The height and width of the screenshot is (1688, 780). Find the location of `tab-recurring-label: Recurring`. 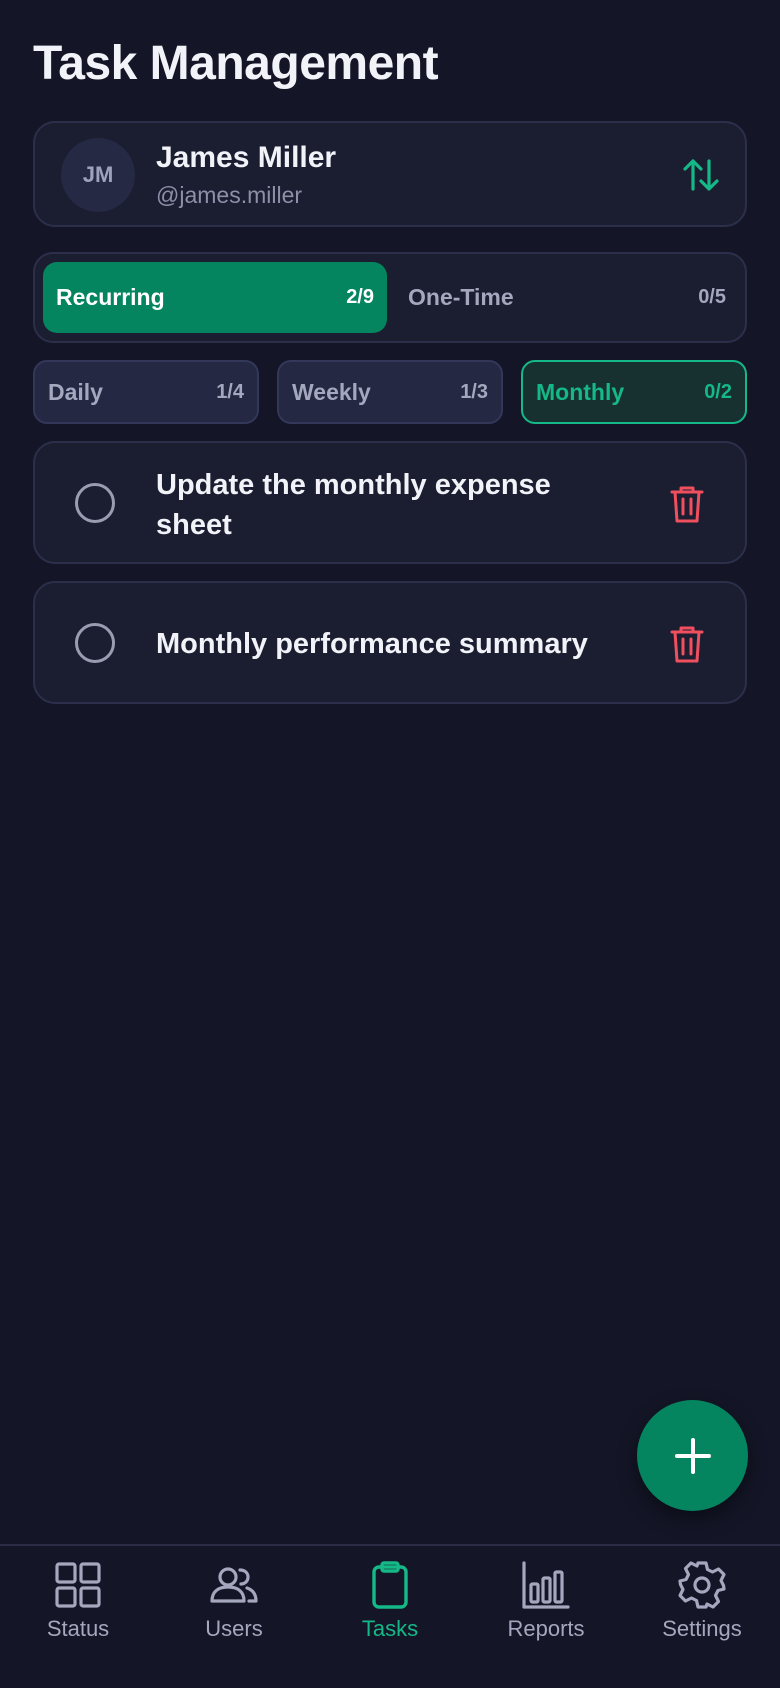

tab-recurring-label: Recurring is located at coordinates (110, 297).